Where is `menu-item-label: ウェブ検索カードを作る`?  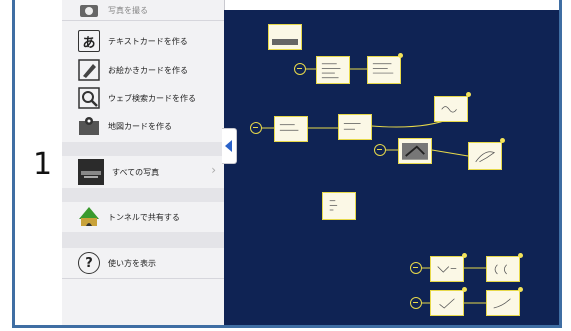
menu-item-label: ウェブ検索カードを作る is located at coordinates (152, 98).